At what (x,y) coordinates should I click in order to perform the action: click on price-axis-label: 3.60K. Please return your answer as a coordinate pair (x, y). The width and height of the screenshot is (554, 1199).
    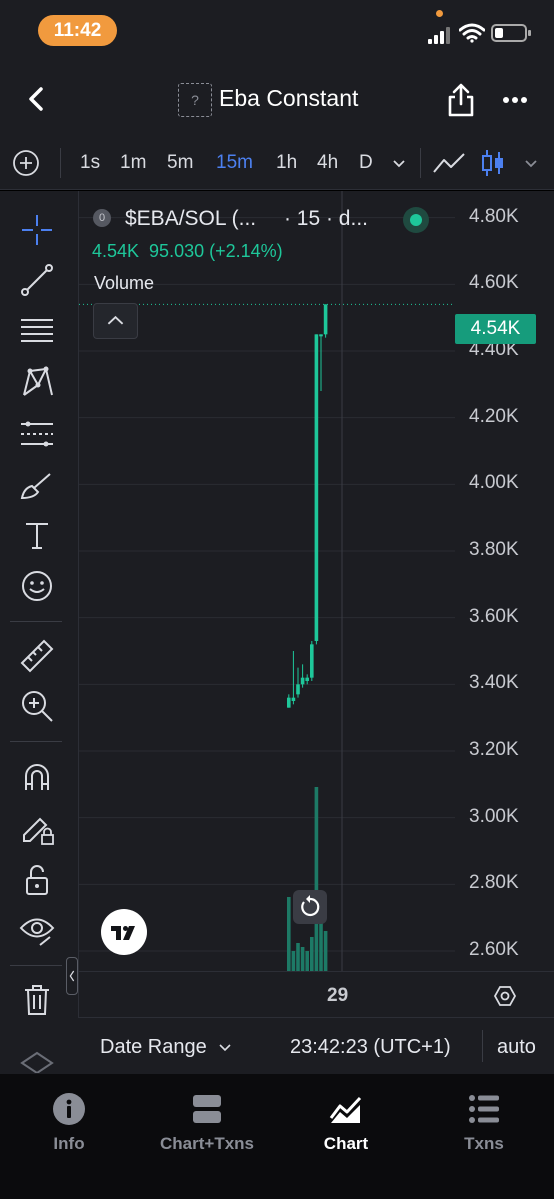
    Looking at the image, I should click on (494, 616).